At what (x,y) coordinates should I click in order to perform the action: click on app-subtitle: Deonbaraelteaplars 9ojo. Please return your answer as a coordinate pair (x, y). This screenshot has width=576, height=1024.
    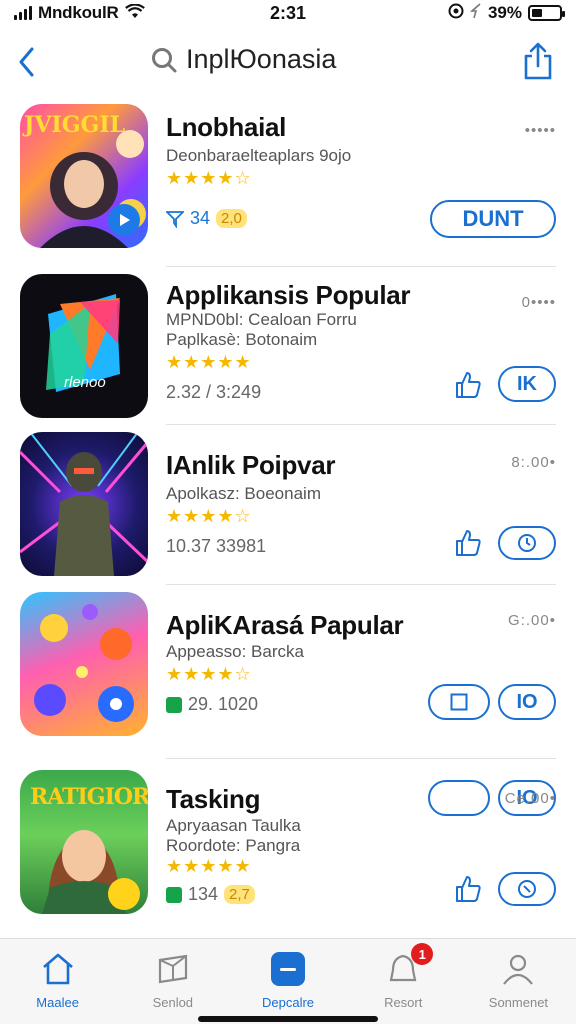
    Looking at the image, I should click on (259, 155).